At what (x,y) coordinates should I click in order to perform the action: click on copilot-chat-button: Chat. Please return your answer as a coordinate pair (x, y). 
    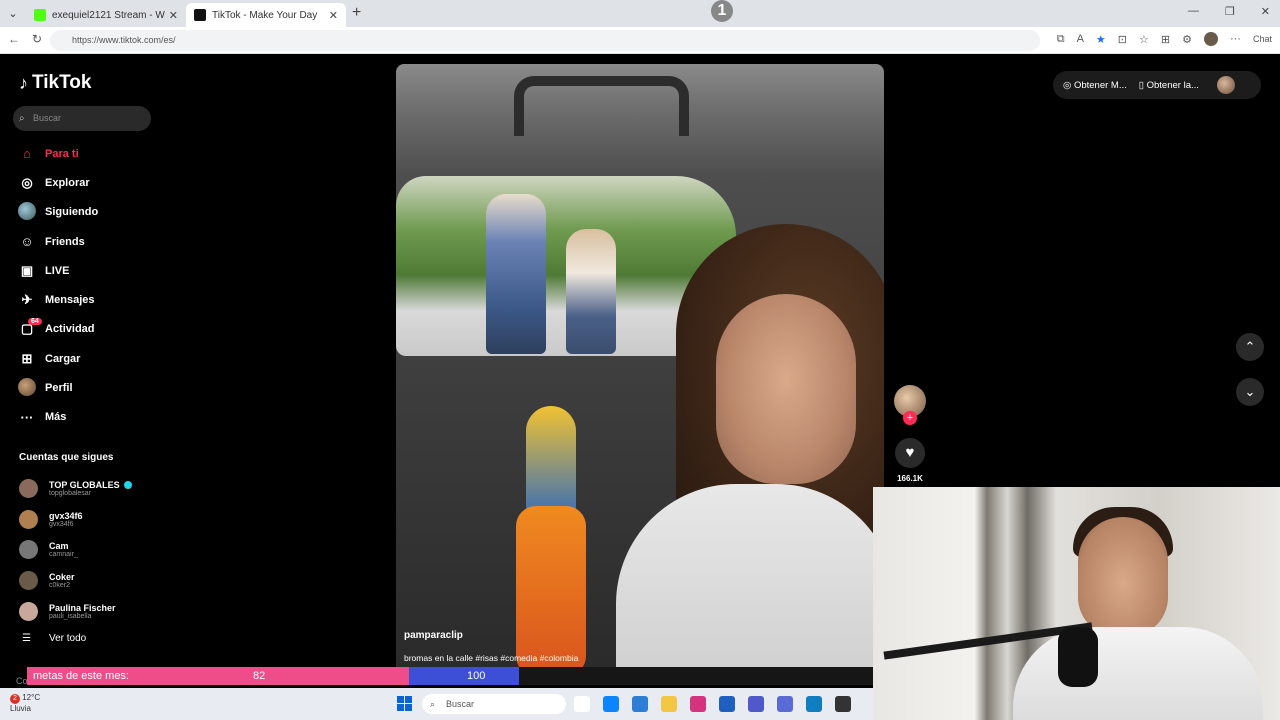
    Looking at the image, I should click on (1262, 39).